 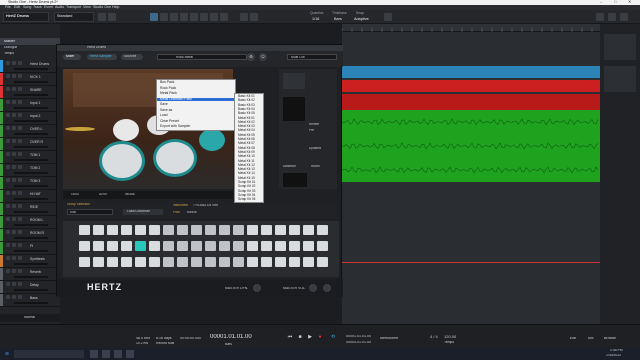 I want to click on clip-kick, so click(x=471, y=86).